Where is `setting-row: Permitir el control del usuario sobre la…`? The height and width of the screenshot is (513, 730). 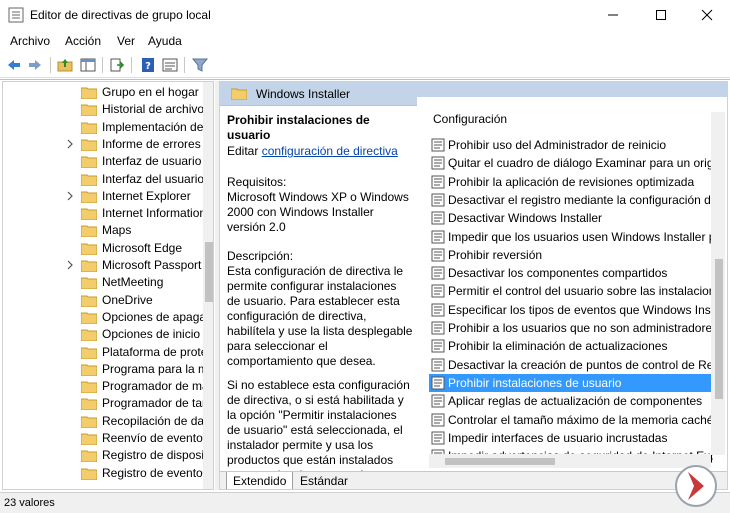
setting-row: Permitir el control del usuario sobre la… is located at coordinates (571, 291).